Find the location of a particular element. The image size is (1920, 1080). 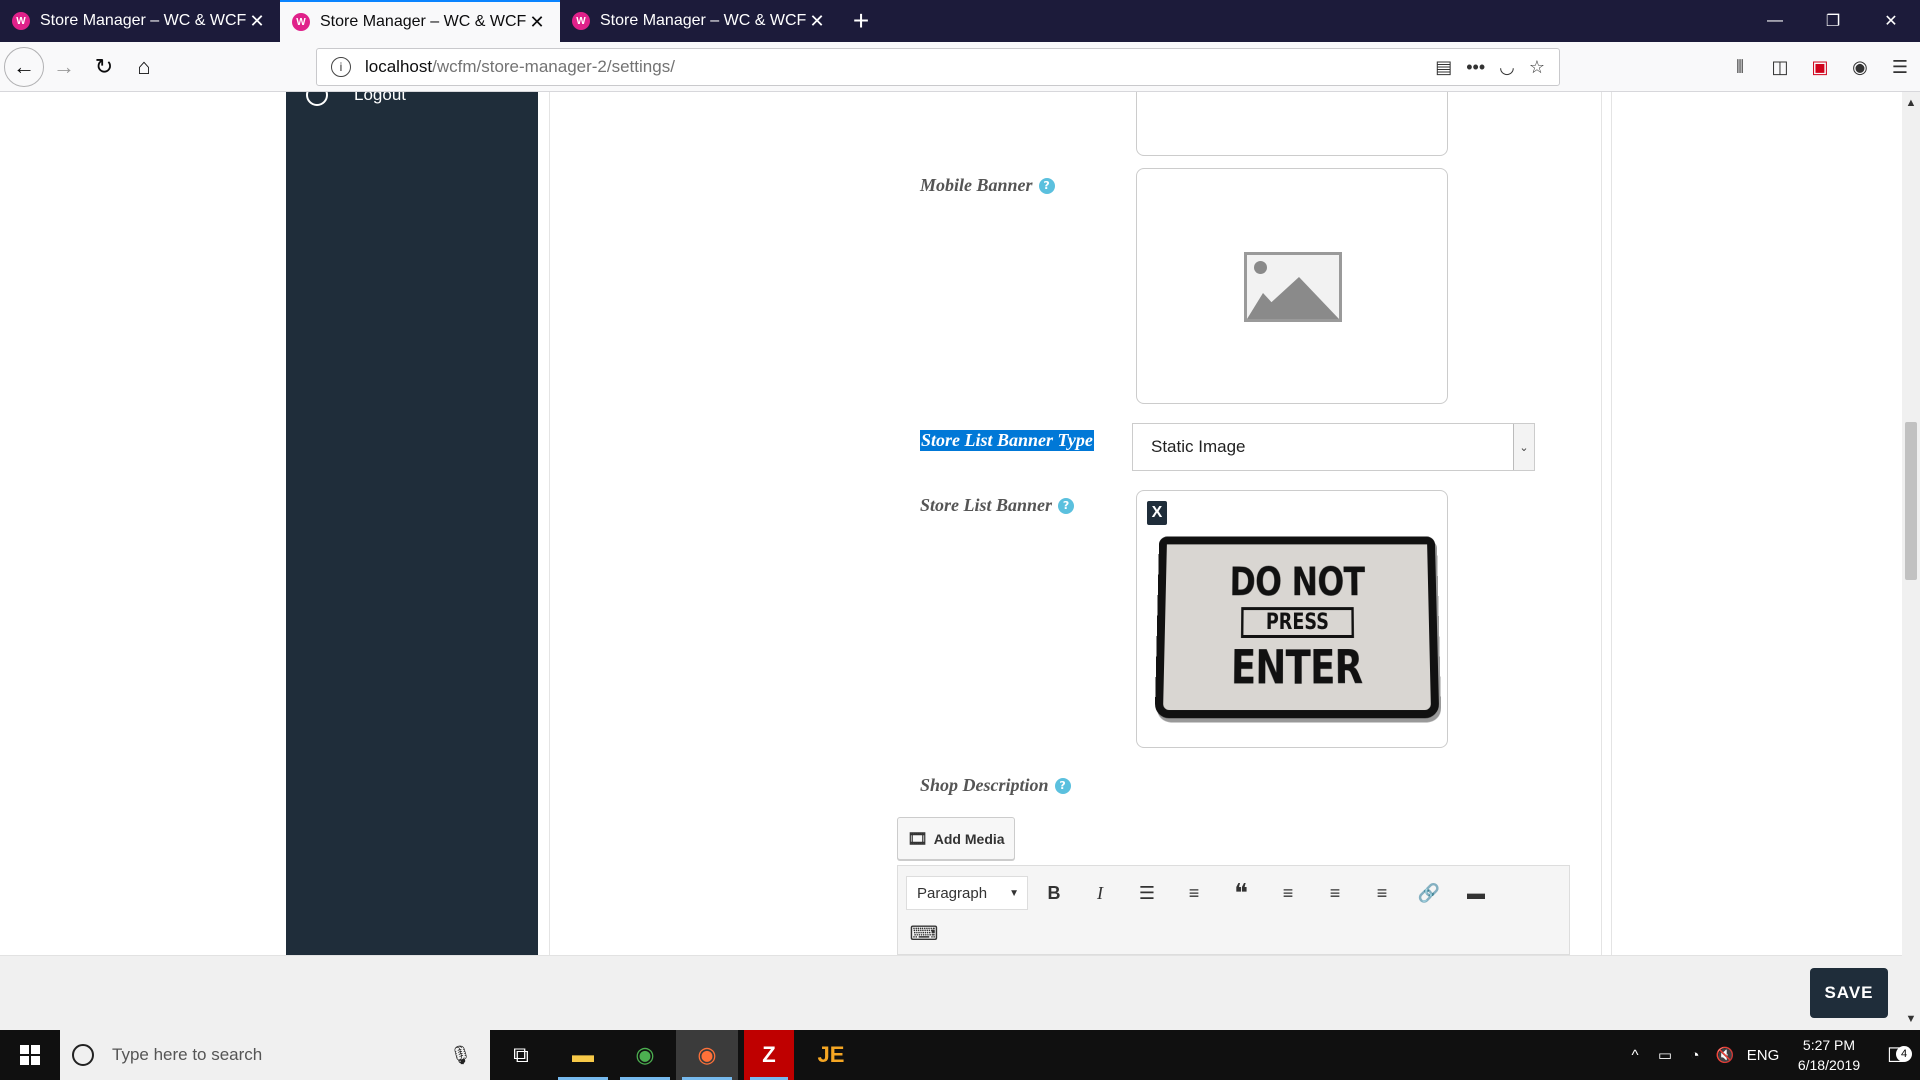

language-indicator: ENG is located at coordinates (1763, 1055).